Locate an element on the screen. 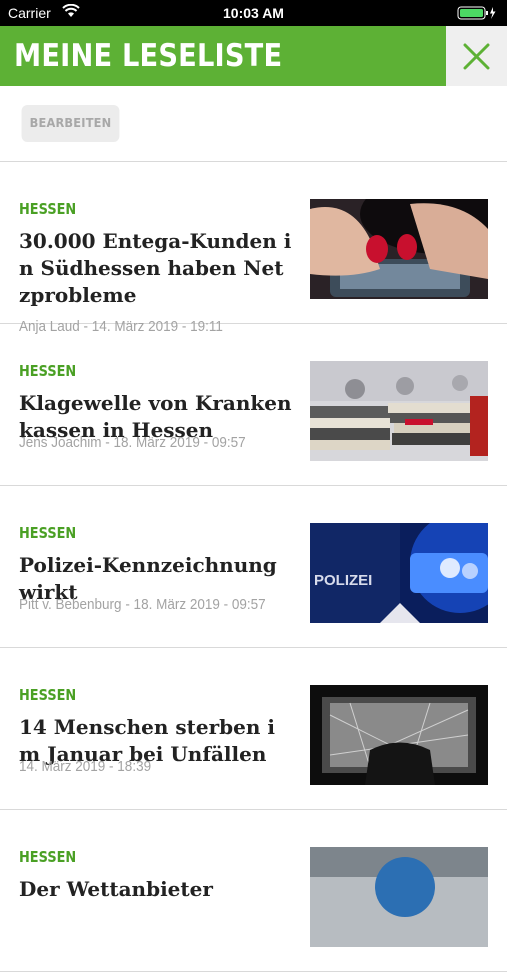  toolbar: BEARBEITEN is located at coordinates (253, 124).